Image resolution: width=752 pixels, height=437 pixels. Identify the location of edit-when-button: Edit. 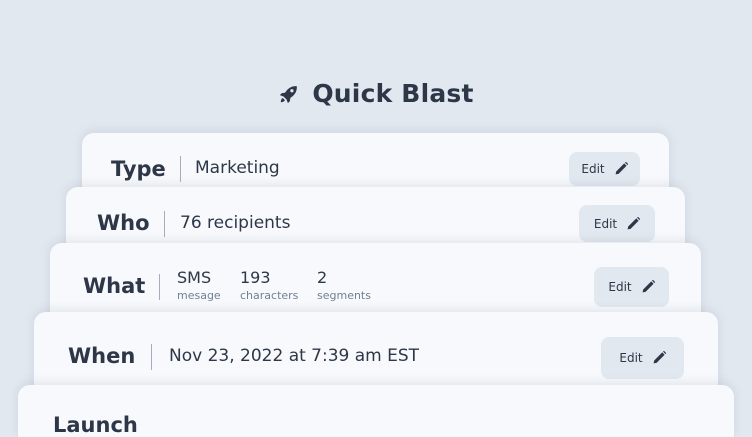
(642, 358).